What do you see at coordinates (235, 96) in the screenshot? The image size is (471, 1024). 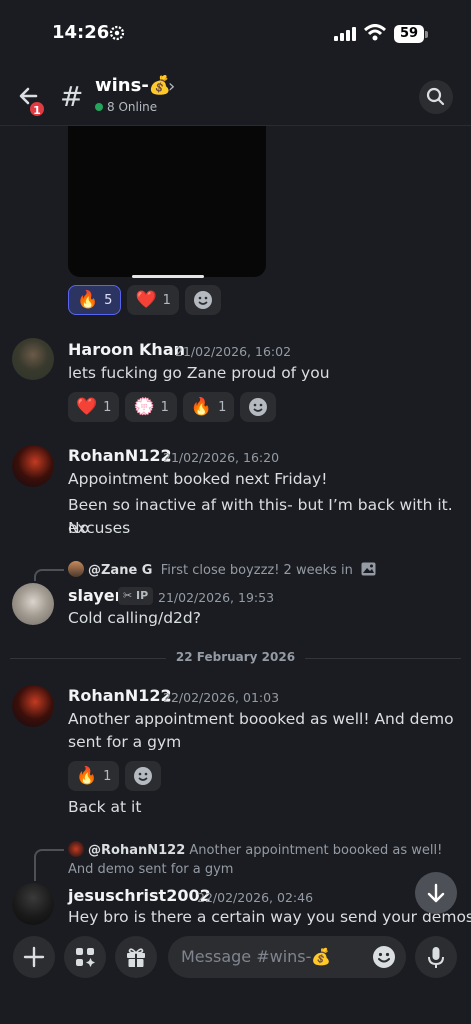 I see `channel-header: 1 # wins-💰 › 8 Online` at bounding box center [235, 96].